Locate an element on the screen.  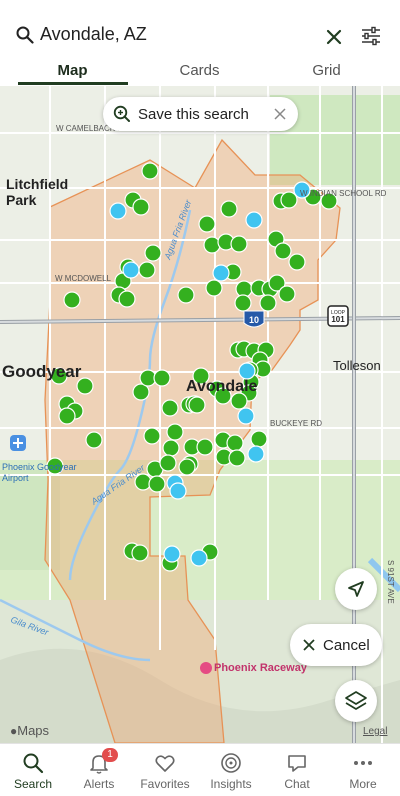
layers-icon is located at coordinates (356, 700).